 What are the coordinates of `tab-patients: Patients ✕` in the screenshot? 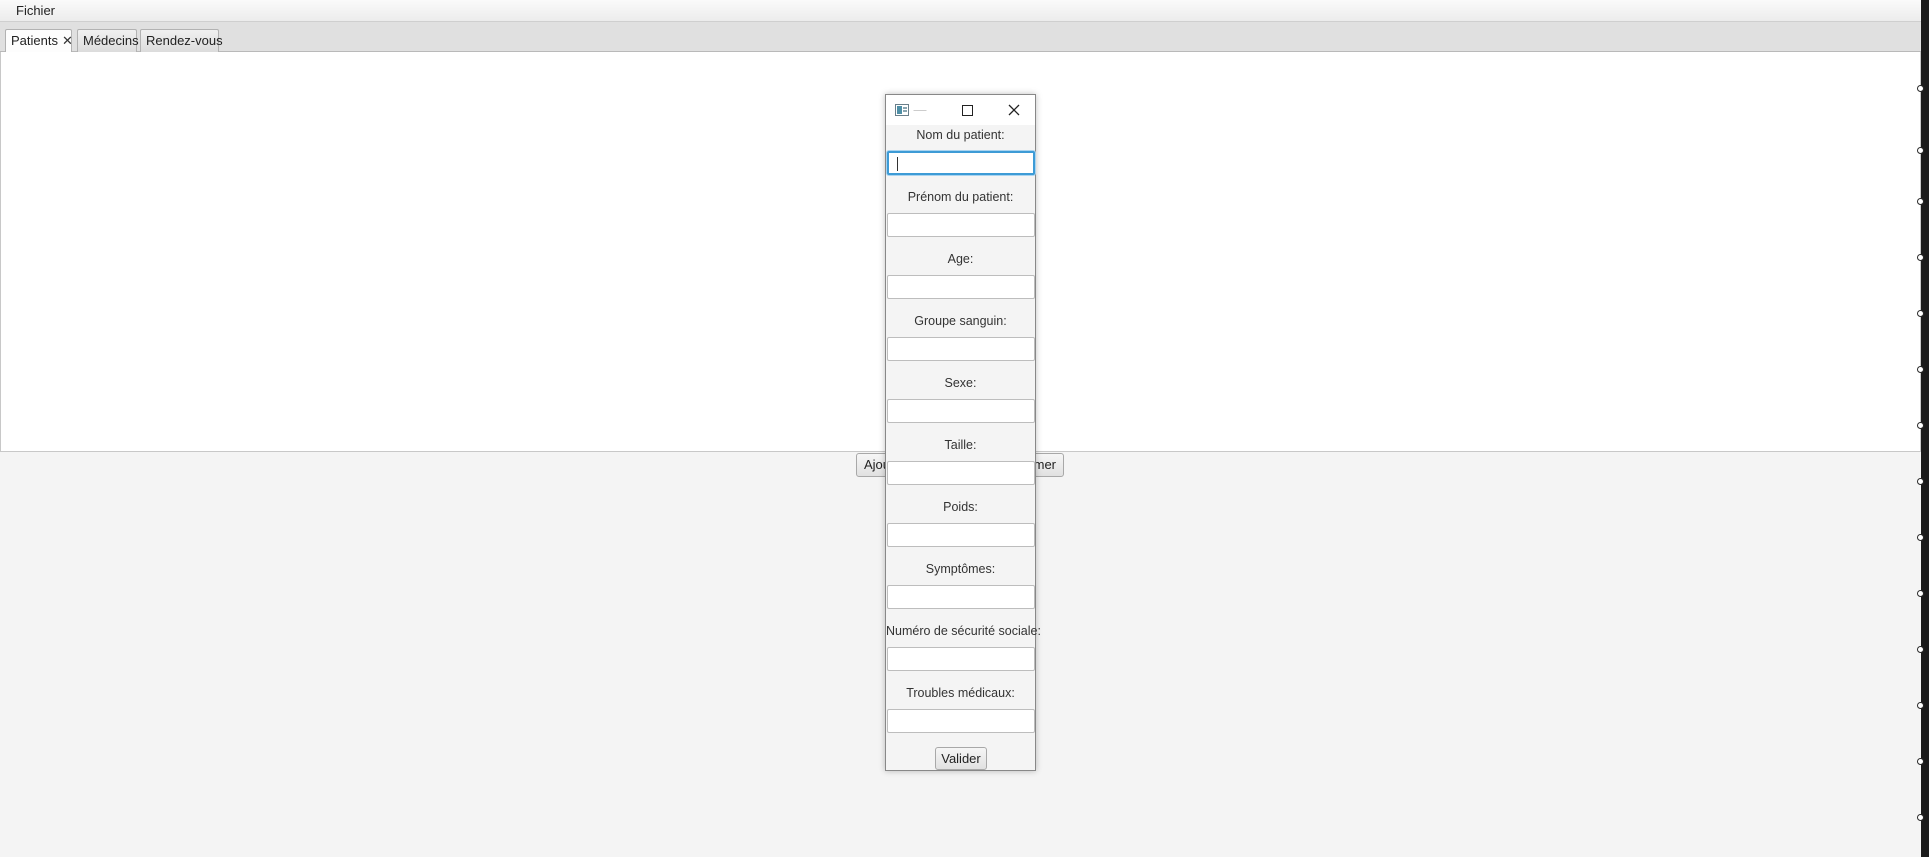 It's located at (39, 40).